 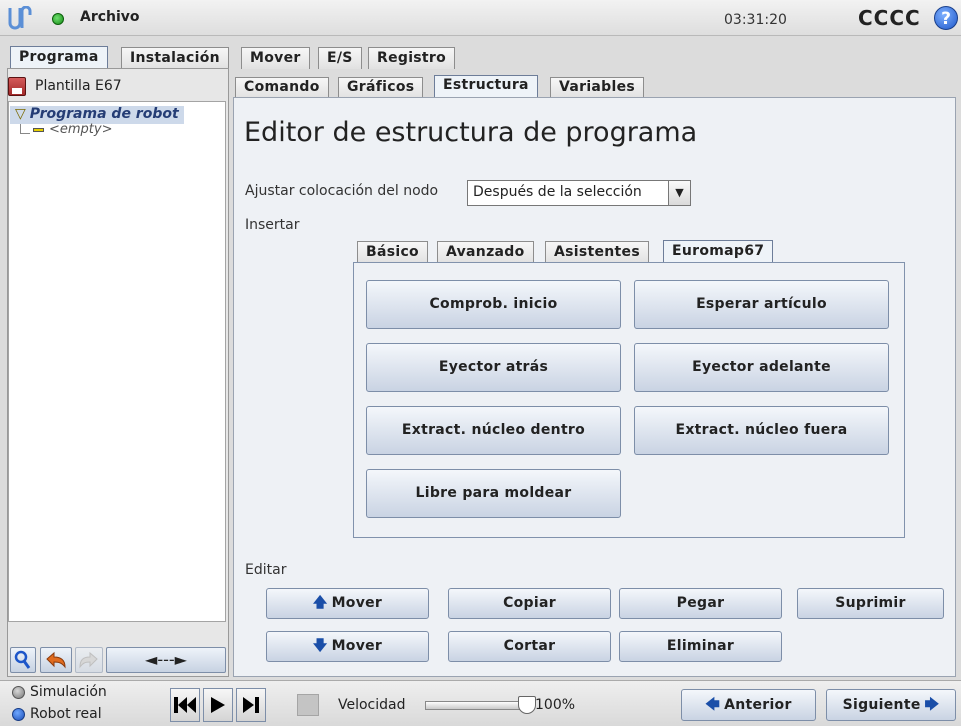 What do you see at coordinates (597, 87) in the screenshot?
I see `tab-variables: Variables` at bounding box center [597, 87].